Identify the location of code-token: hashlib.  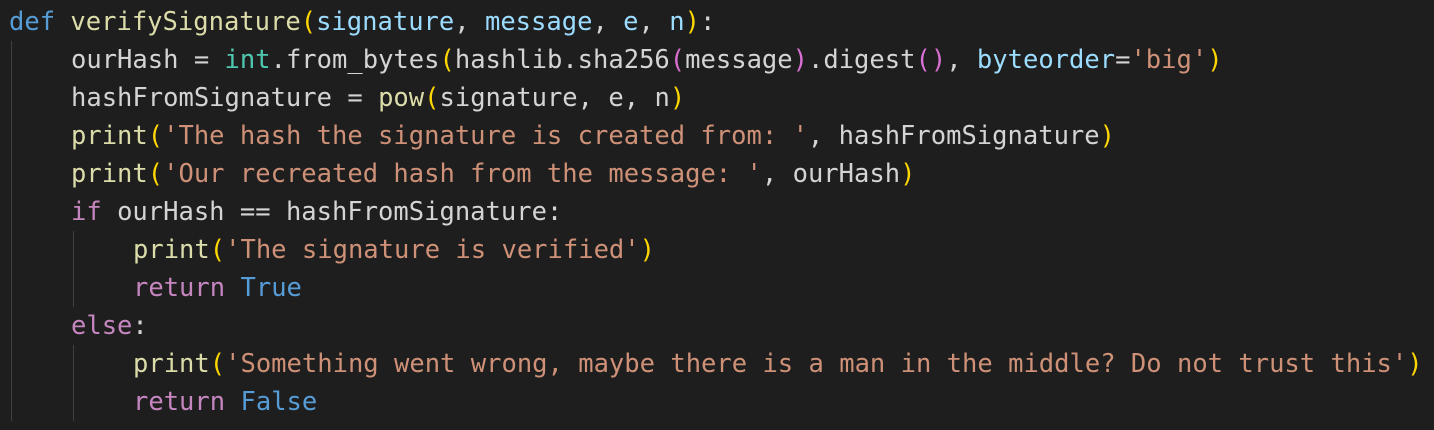
(508, 60).